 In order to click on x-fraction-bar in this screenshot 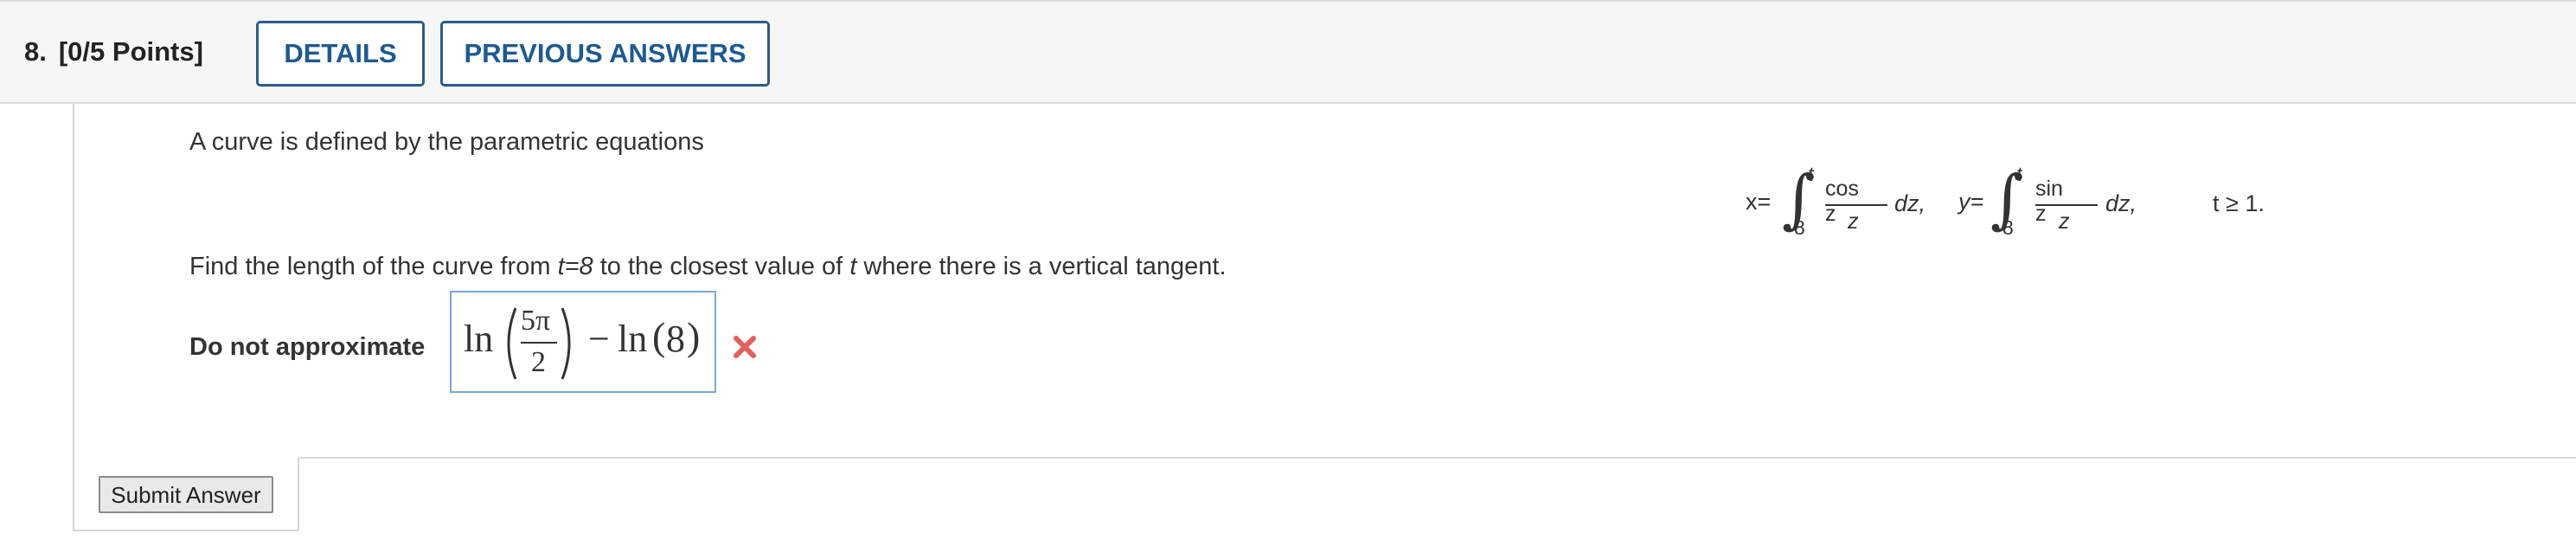, I will do `click(1856, 205)`.